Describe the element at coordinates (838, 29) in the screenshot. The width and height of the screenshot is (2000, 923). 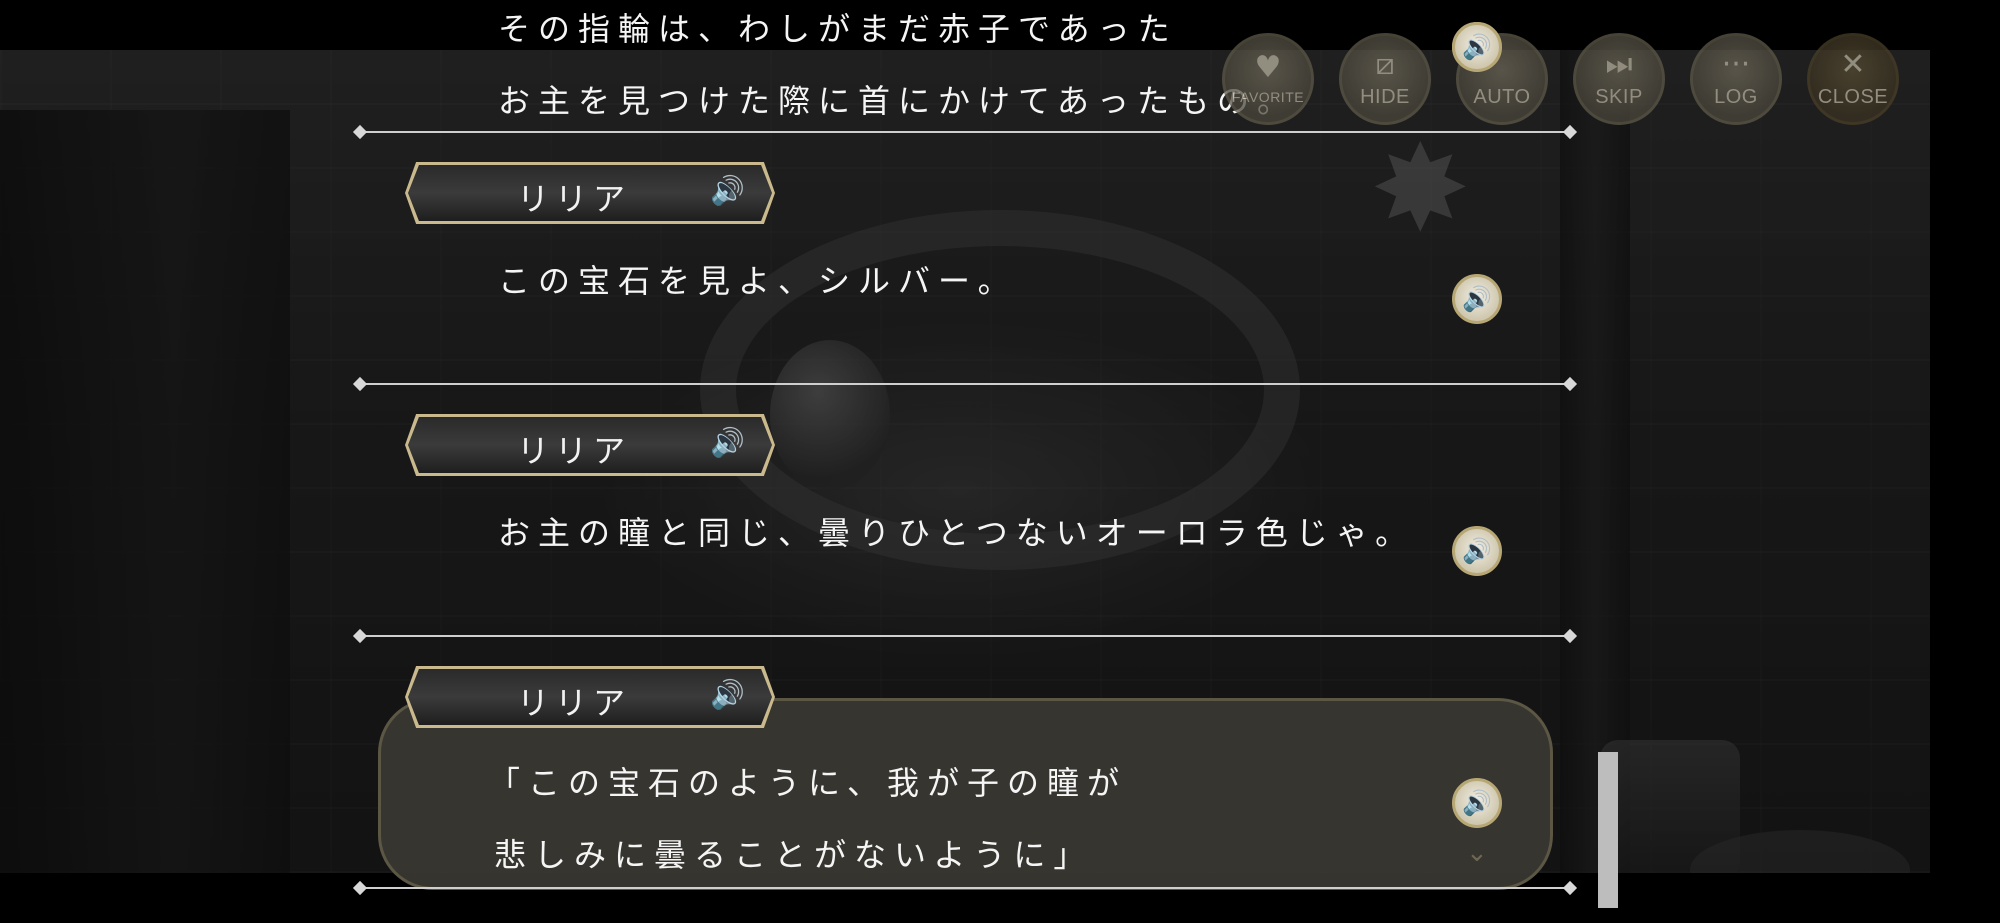
I see `log-entry-1-line-1: その指輪は、わしがまだ赤子であった` at that location.